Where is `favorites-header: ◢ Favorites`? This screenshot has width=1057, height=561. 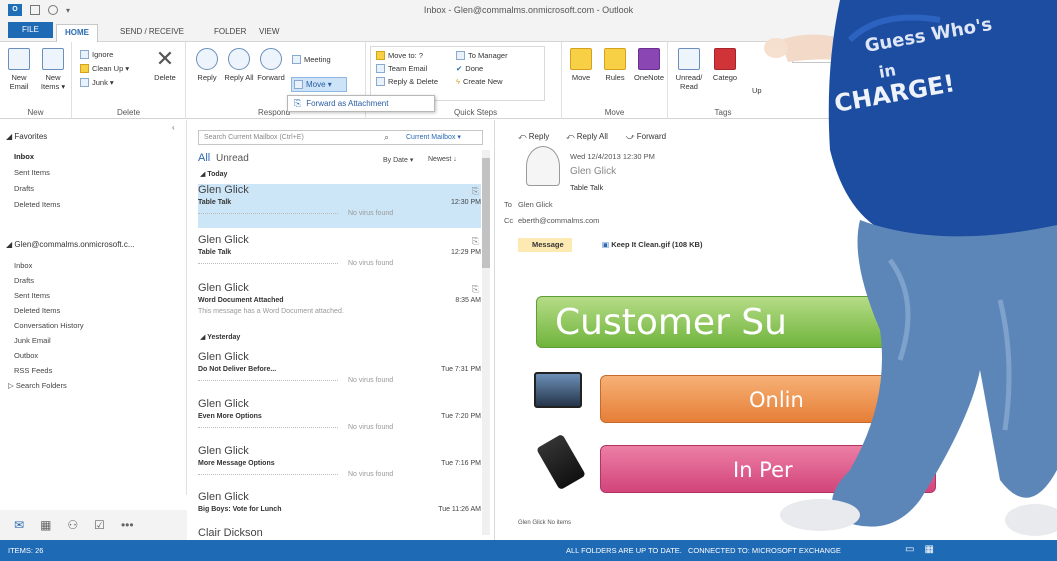 favorites-header: ◢ Favorites is located at coordinates (26, 136).